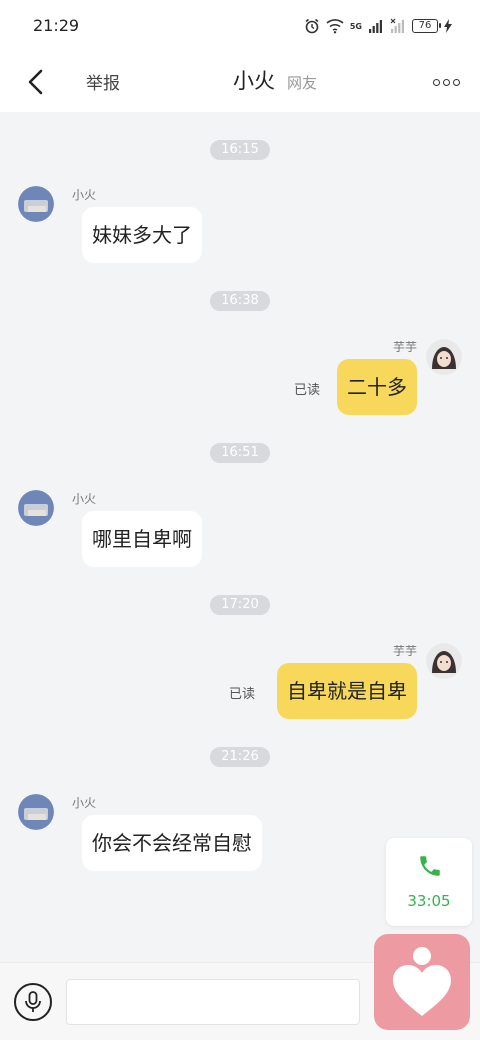 The width and height of the screenshot is (480, 1040). Describe the element at coordinates (448, 26) in the screenshot. I see `charging-icon` at that location.